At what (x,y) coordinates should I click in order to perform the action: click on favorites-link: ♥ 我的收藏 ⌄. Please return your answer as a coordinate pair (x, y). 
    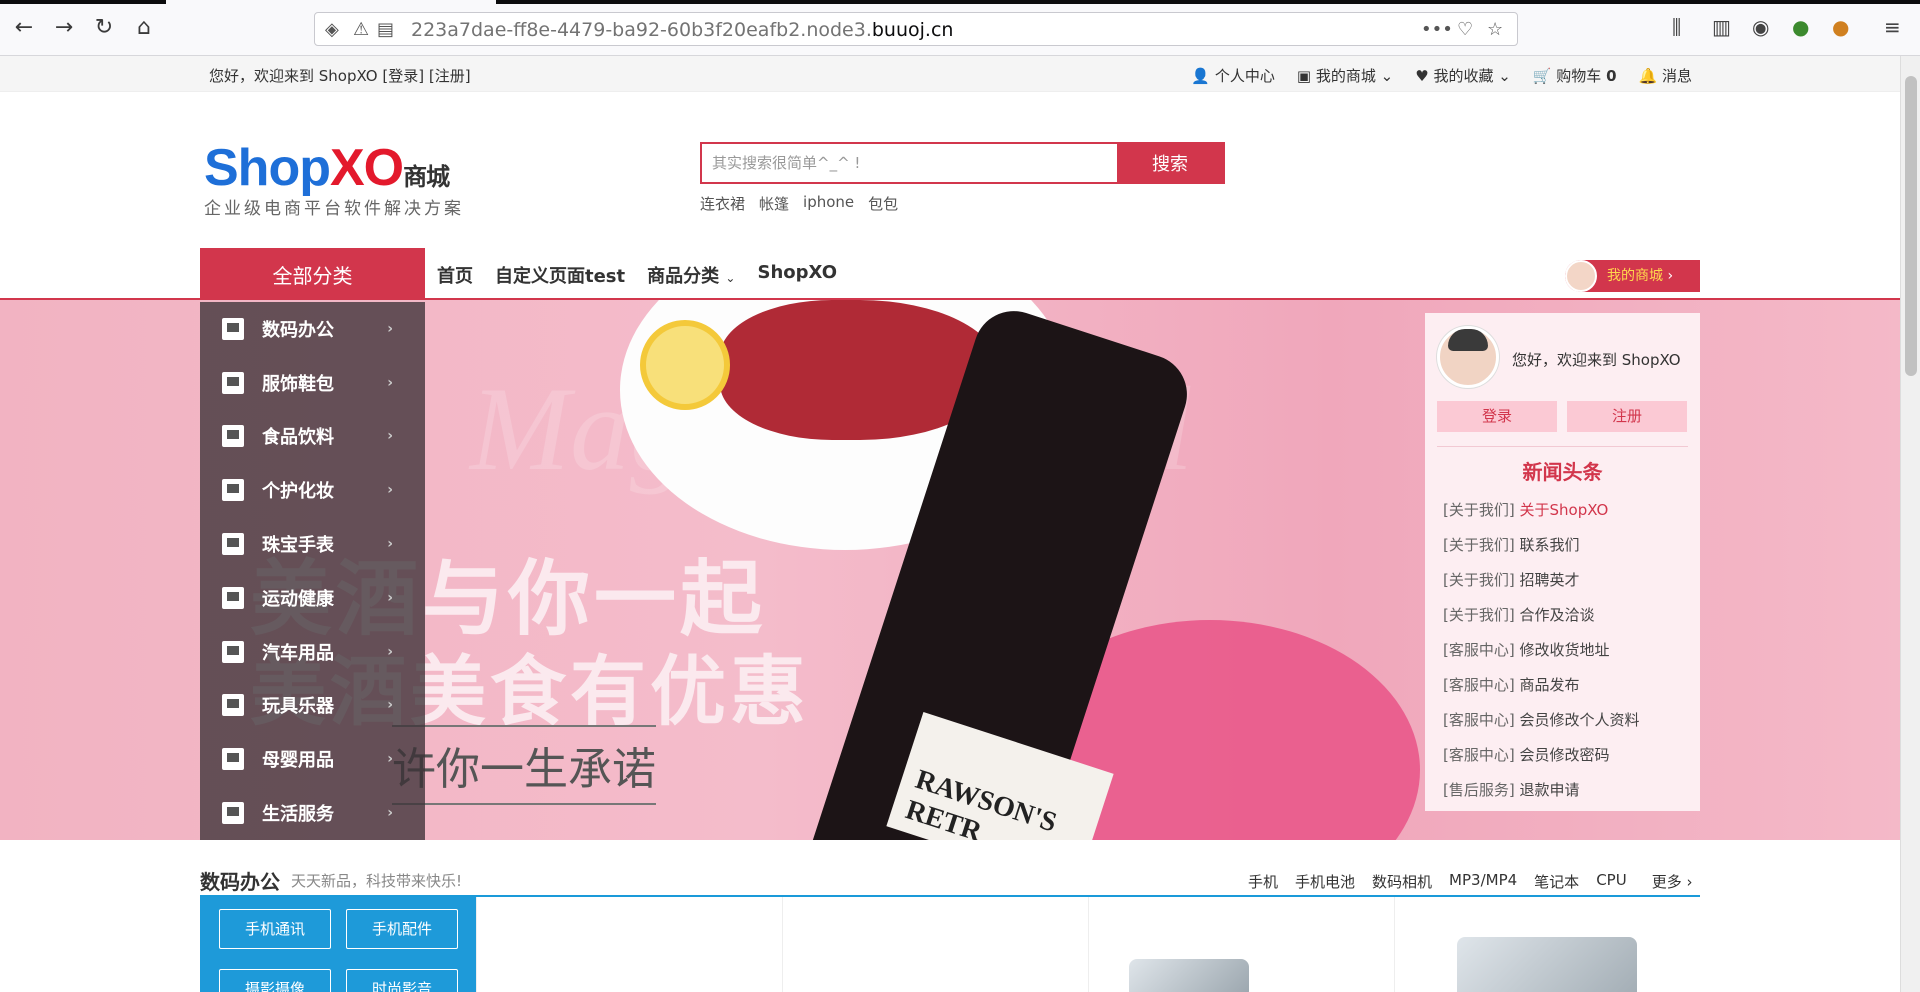
    Looking at the image, I should click on (1463, 75).